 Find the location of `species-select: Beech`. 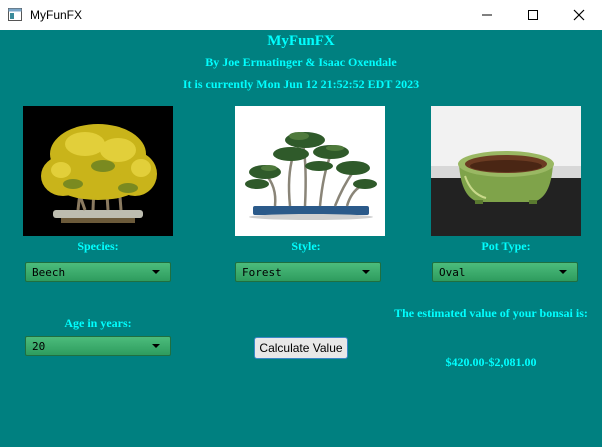

species-select: Beech is located at coordinates (98, 272).